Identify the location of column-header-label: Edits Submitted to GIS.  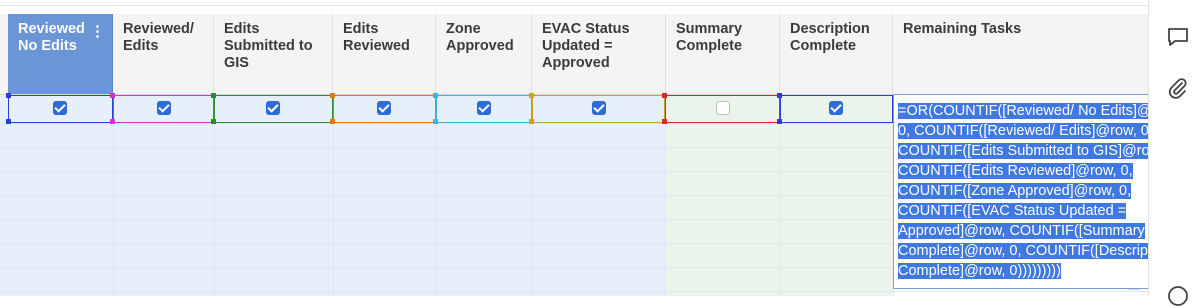
(268, 46).